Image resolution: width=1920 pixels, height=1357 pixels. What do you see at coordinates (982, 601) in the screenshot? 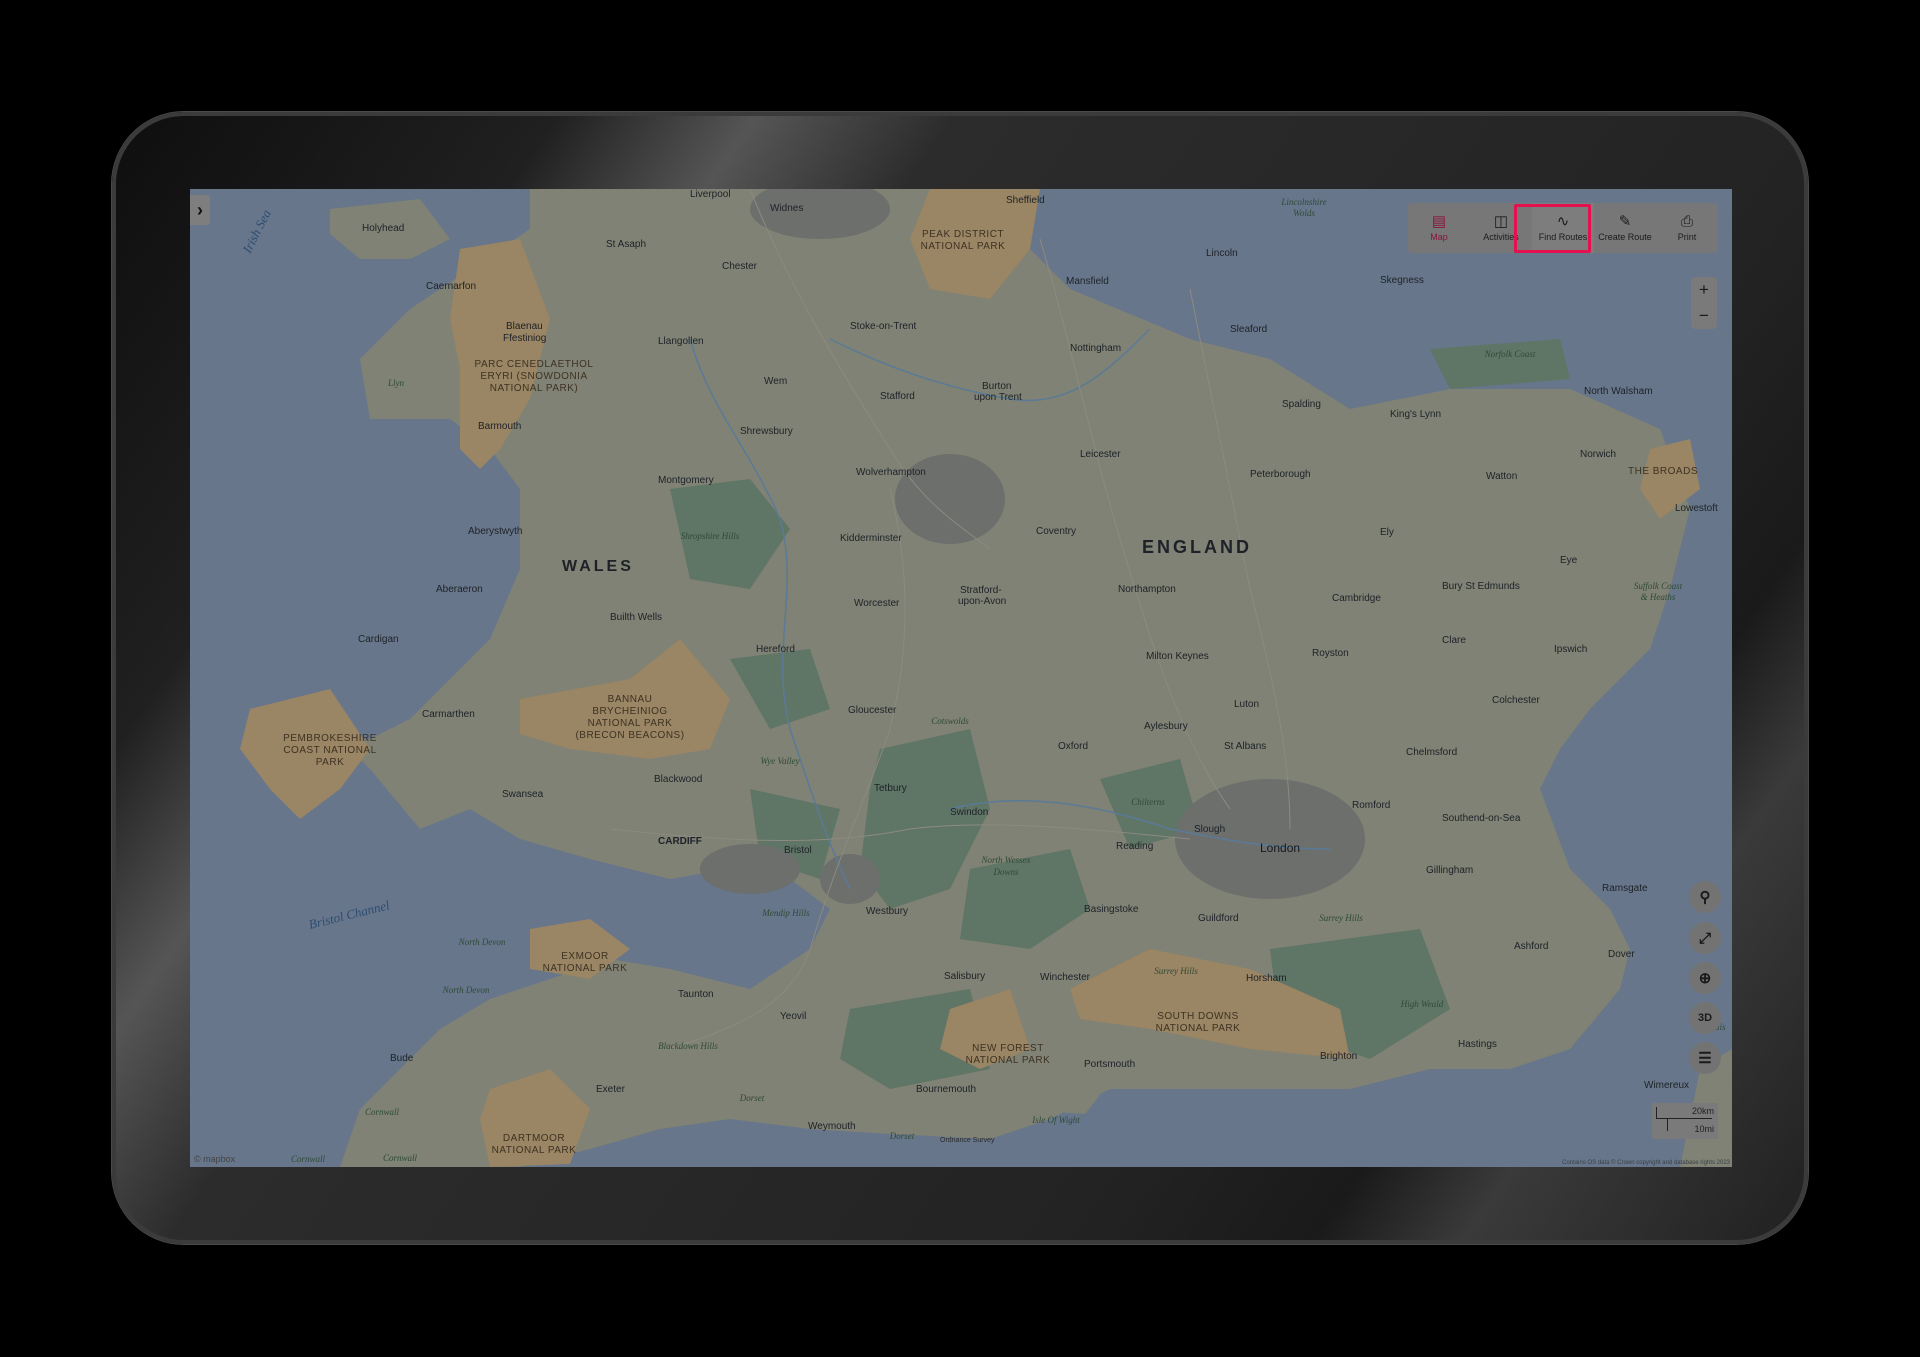
I see `city-label: upon-Avon` at bounding box center [982, 601].